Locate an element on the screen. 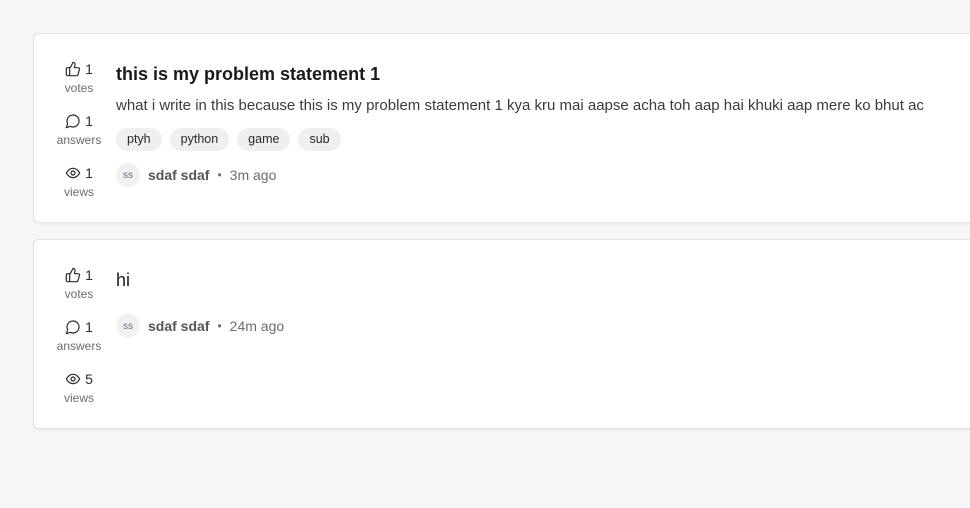 The image size is (970, 508). question-stats: 1 votes 1 answers 1 views is located at coordinates (79, 138).